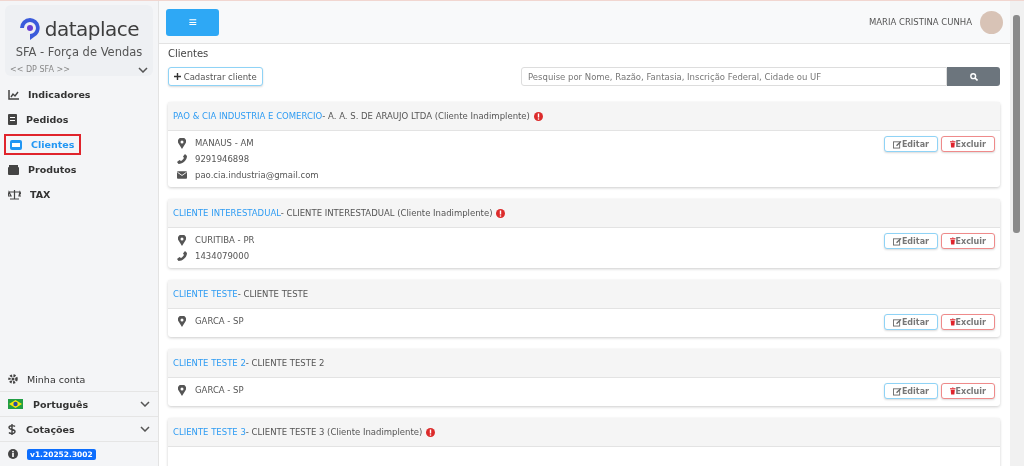  Describe the element at coordinates (227, 213) in the screenshot. I see `client-name-link: CLIENTE INTERESTADUAL` at that location.